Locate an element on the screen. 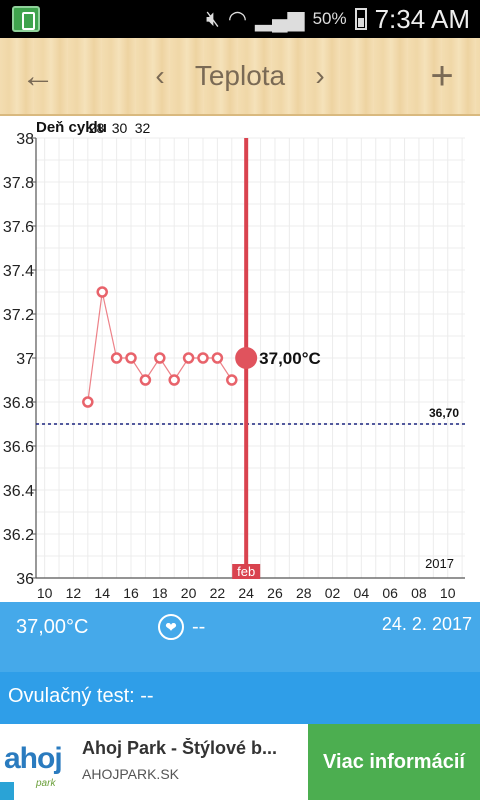 This screenshot has width=480, height=800. cover-line-label: 36,70 is located at coordinates (444, 413).